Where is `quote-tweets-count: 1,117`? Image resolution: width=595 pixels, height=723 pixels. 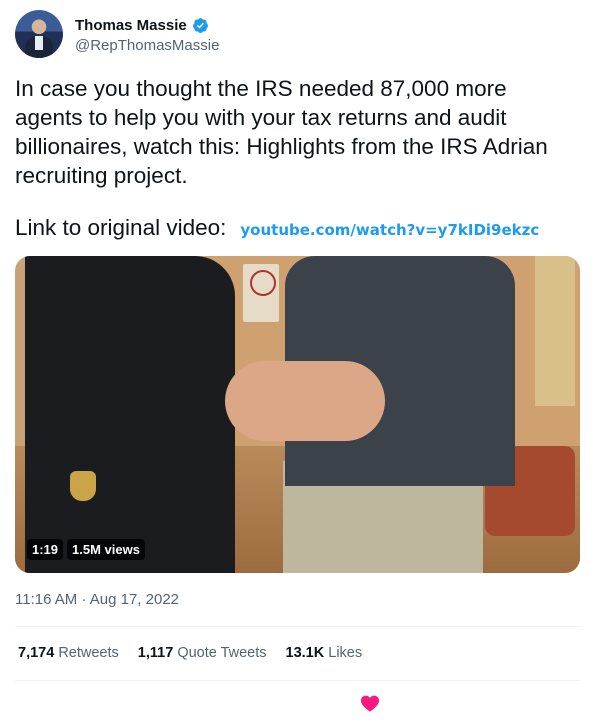 quote-tweets-count: 1,117 is located at coordinates (155, 653).